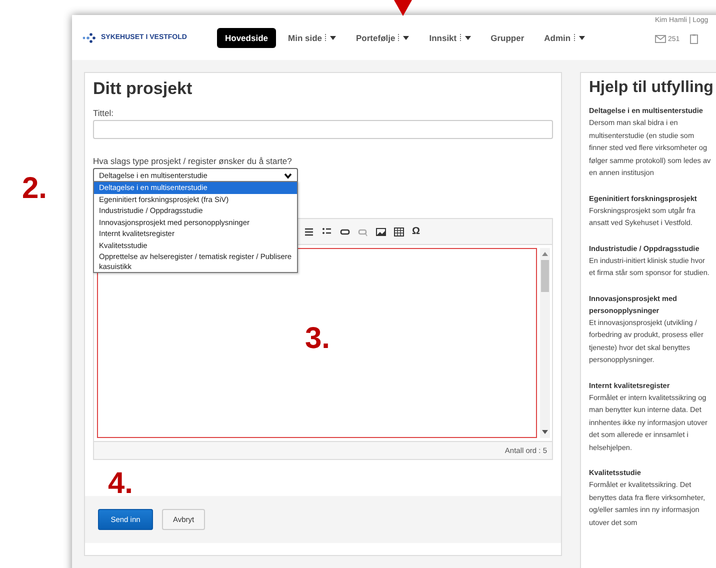 Image resolution: width=716 pixels, height=568 pixels. Describe the element at coordinates (651, 88) in the screenshot. I see `help-title: Hjelp til utfylling` at that location.